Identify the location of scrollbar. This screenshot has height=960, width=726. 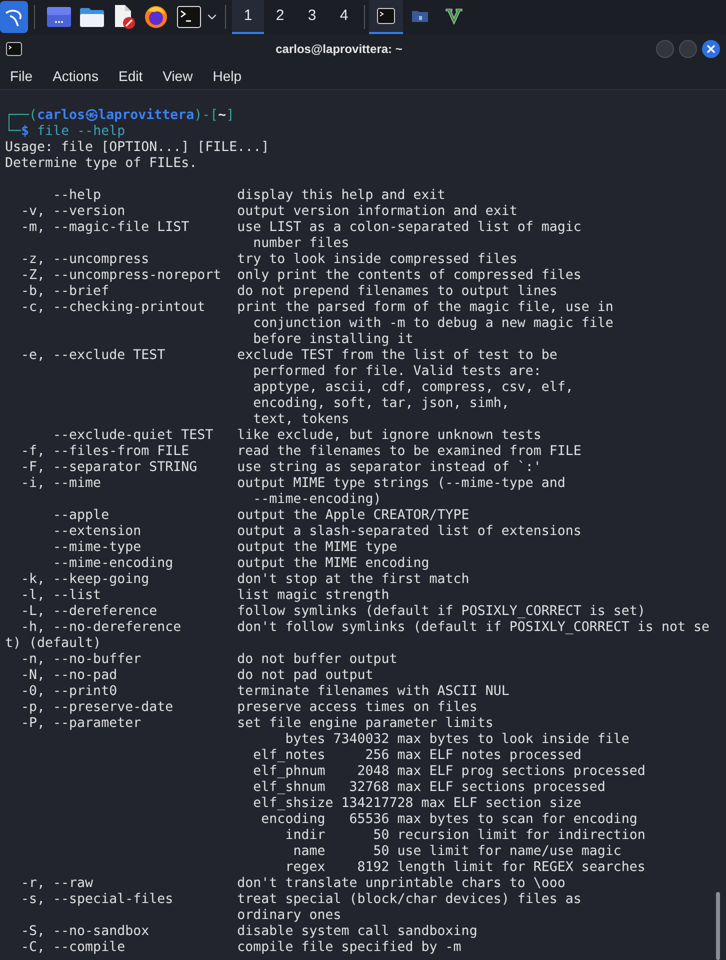
(718, 926).